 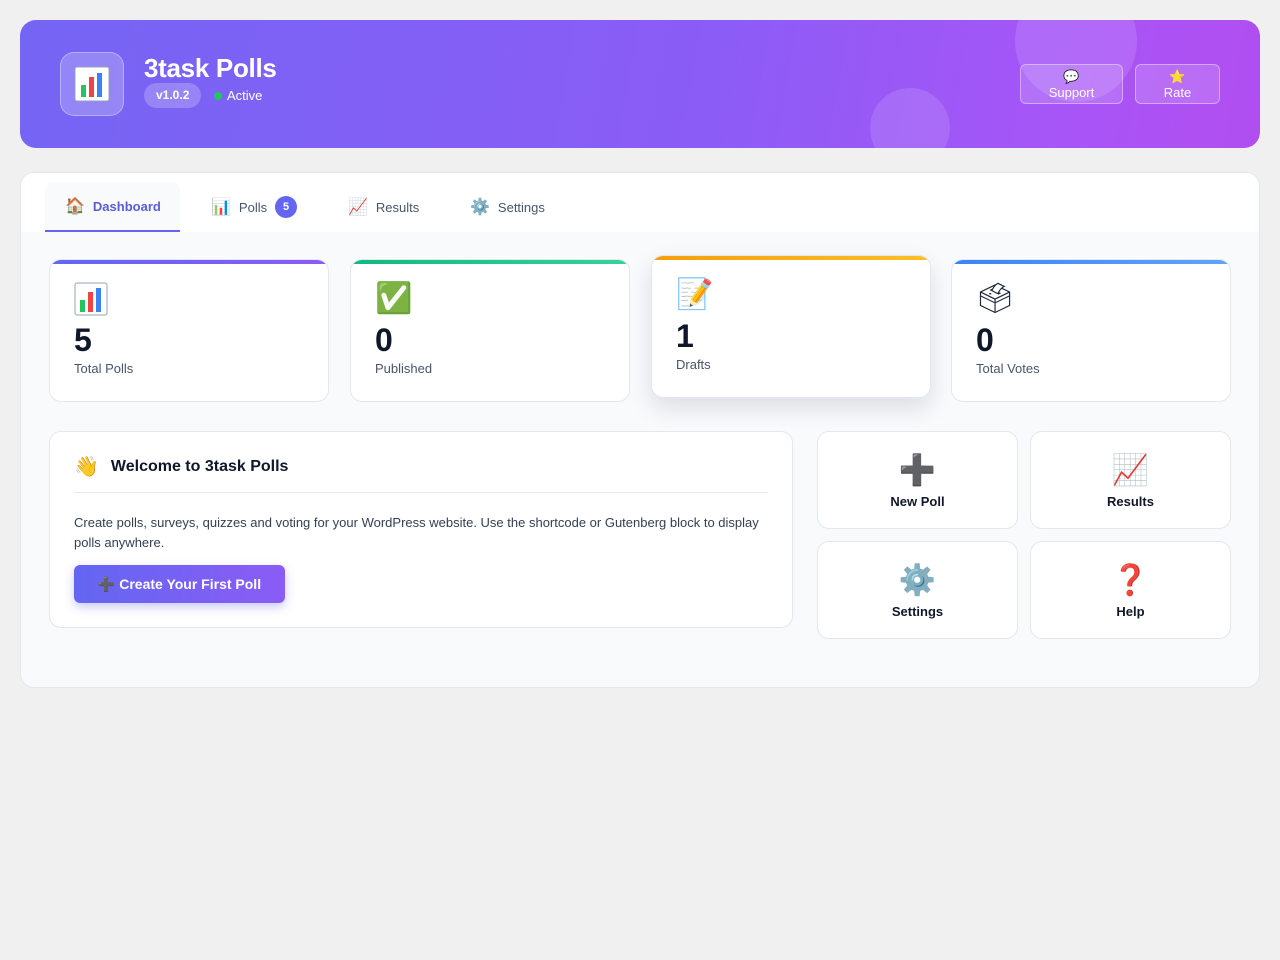 What do you see at coordinates (126, 206) in the screenshot?
I see `tab-label: Dashboard` at bounding box center [126, 206].